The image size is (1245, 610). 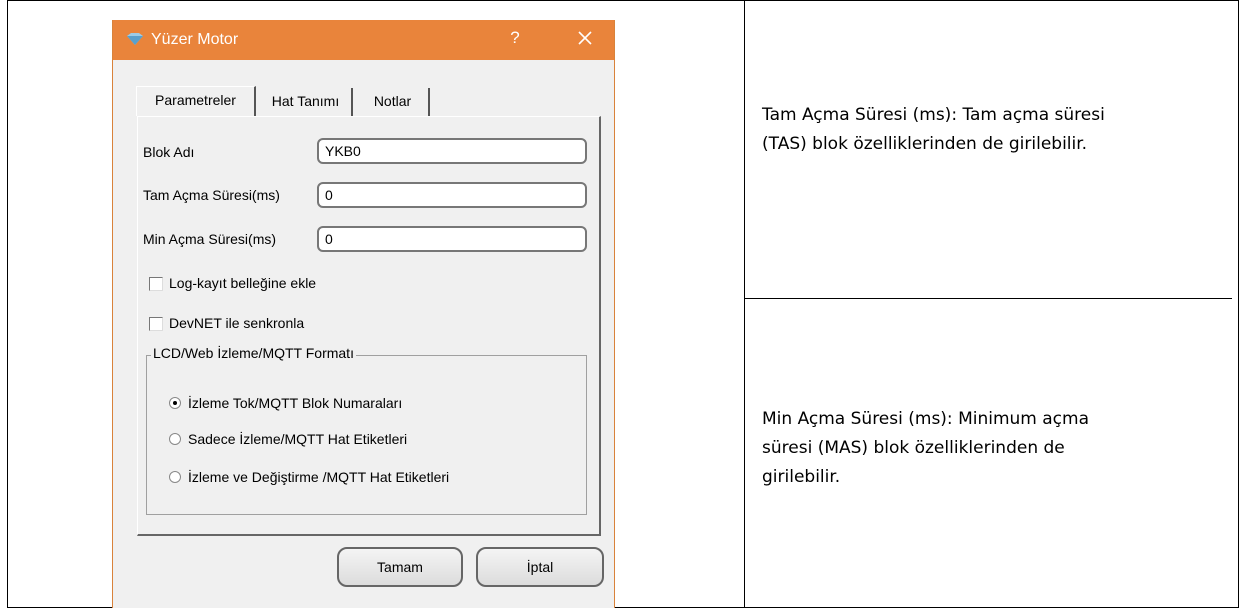 I want to click on radio-selected-dot, so click(x=175, y=403).